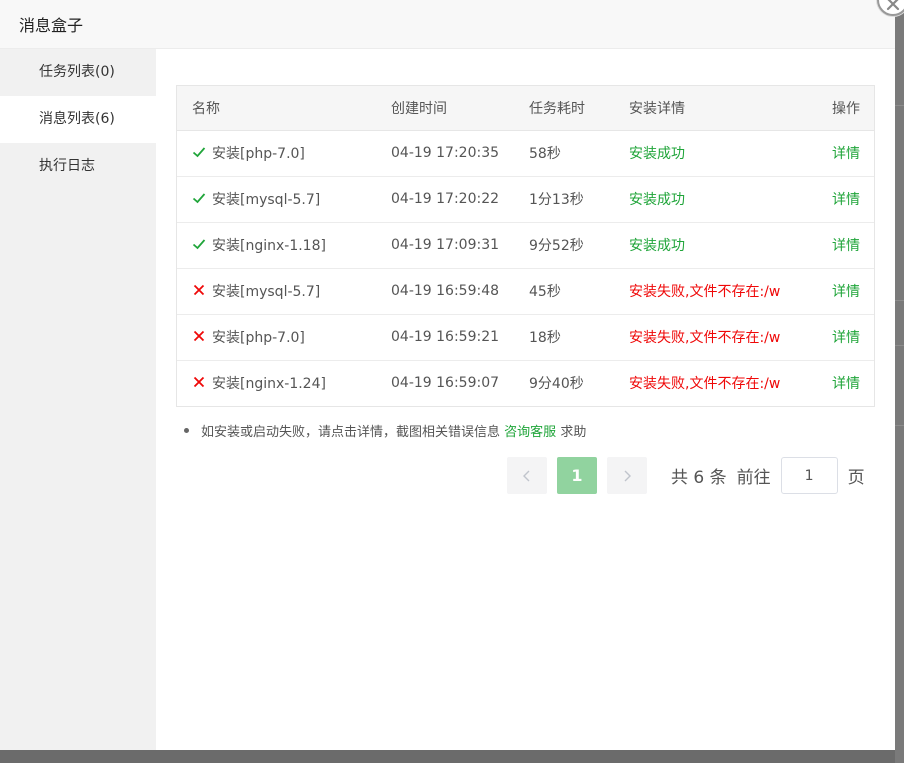 The image size is (904, 763). Describe the element at coordinates (460, 291) in the screenshot. I see `cell-time: 04-19 16:59:48` at that location.